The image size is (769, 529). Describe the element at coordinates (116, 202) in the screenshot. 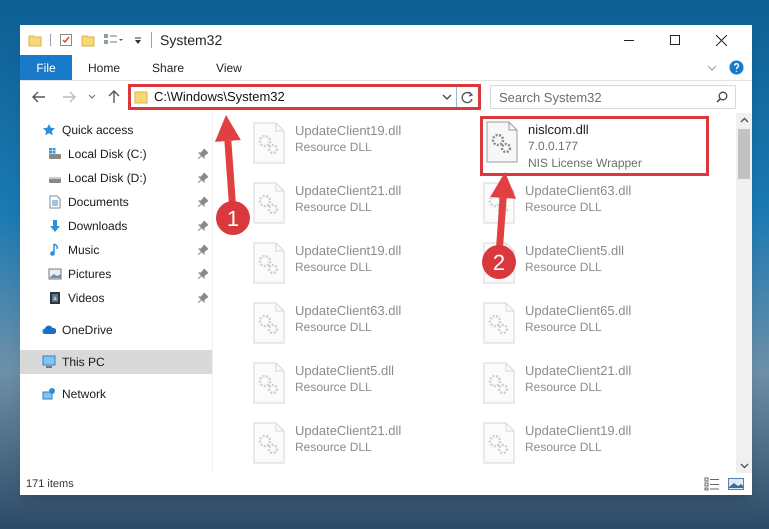

I see `sidebar-item: Documents` at that location.